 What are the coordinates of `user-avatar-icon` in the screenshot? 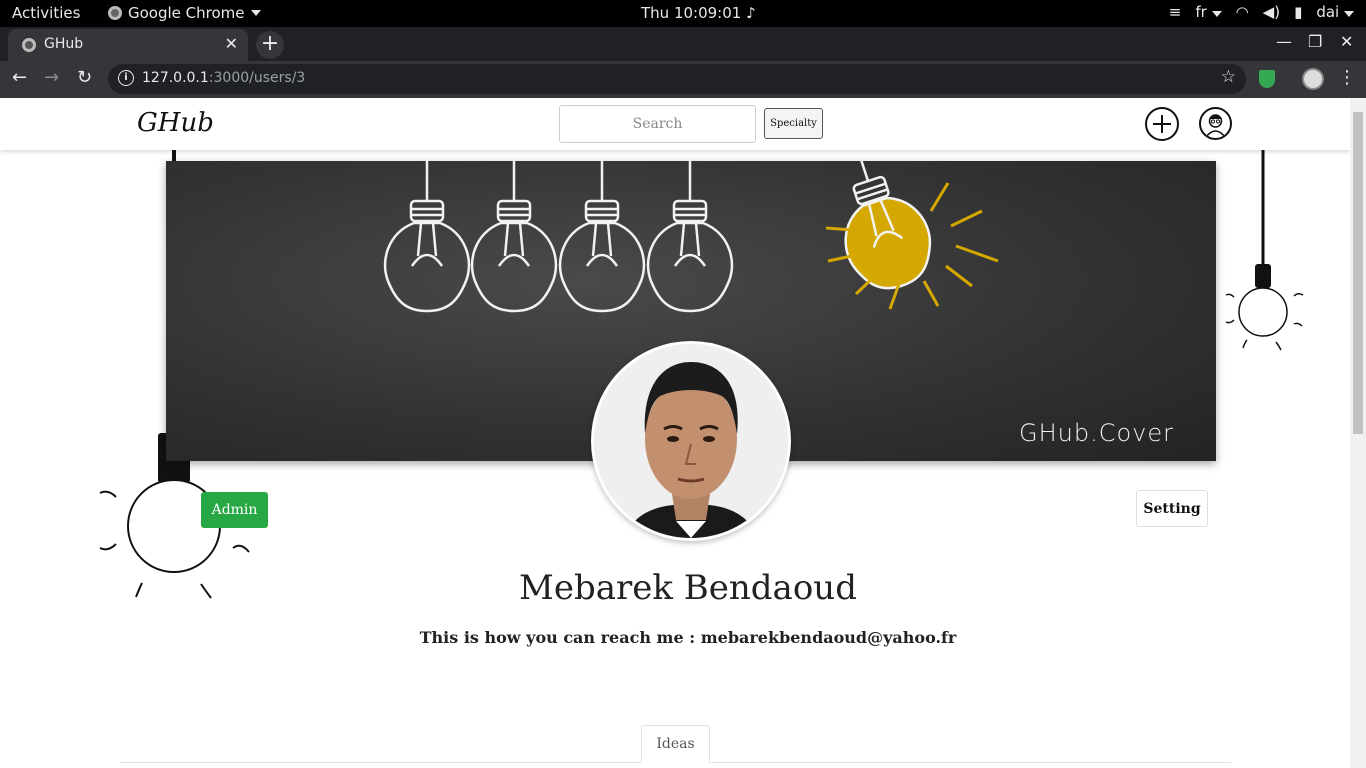 It's located at (1215, 123).